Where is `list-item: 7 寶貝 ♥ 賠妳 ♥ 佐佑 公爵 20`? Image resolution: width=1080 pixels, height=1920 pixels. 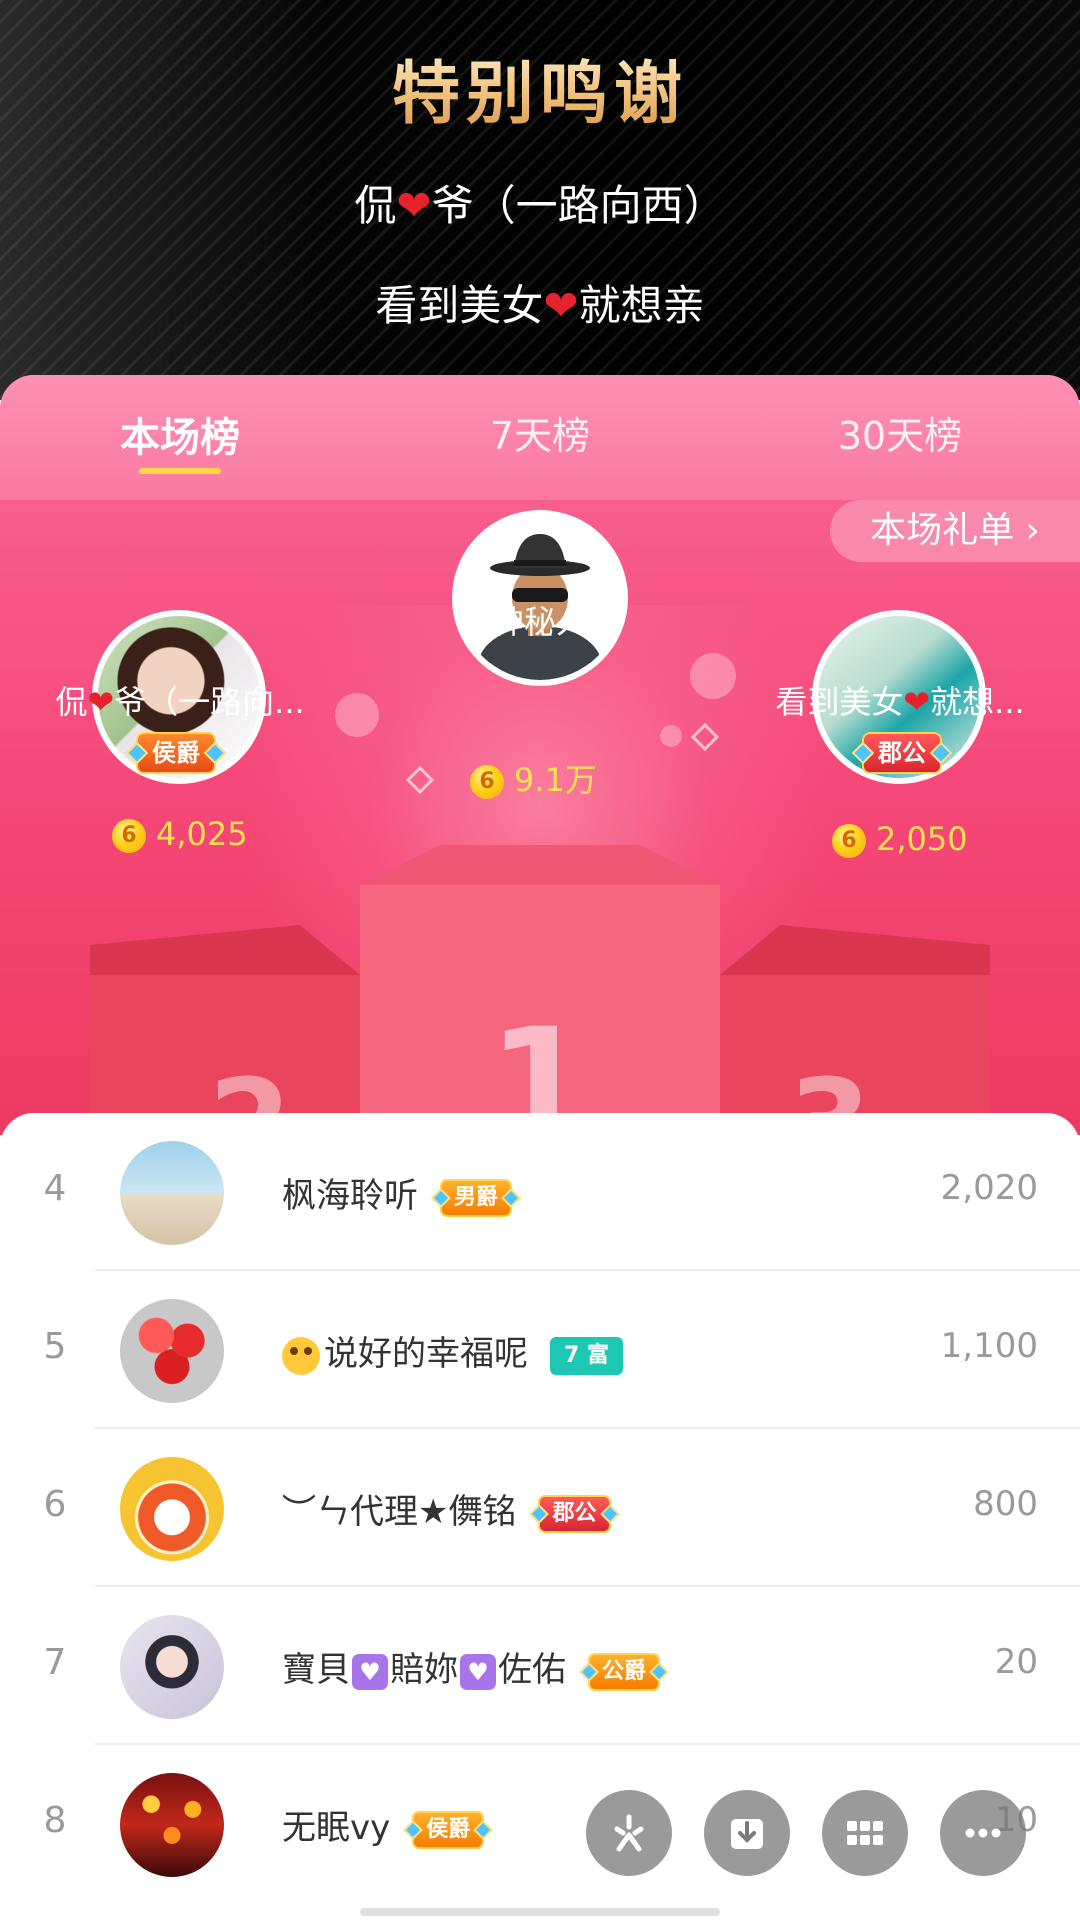
list-item: 7 寶貝 ♥ 賠妳 ♥ 佐佑 公爵 20 is located at coordinates (540, 1666).